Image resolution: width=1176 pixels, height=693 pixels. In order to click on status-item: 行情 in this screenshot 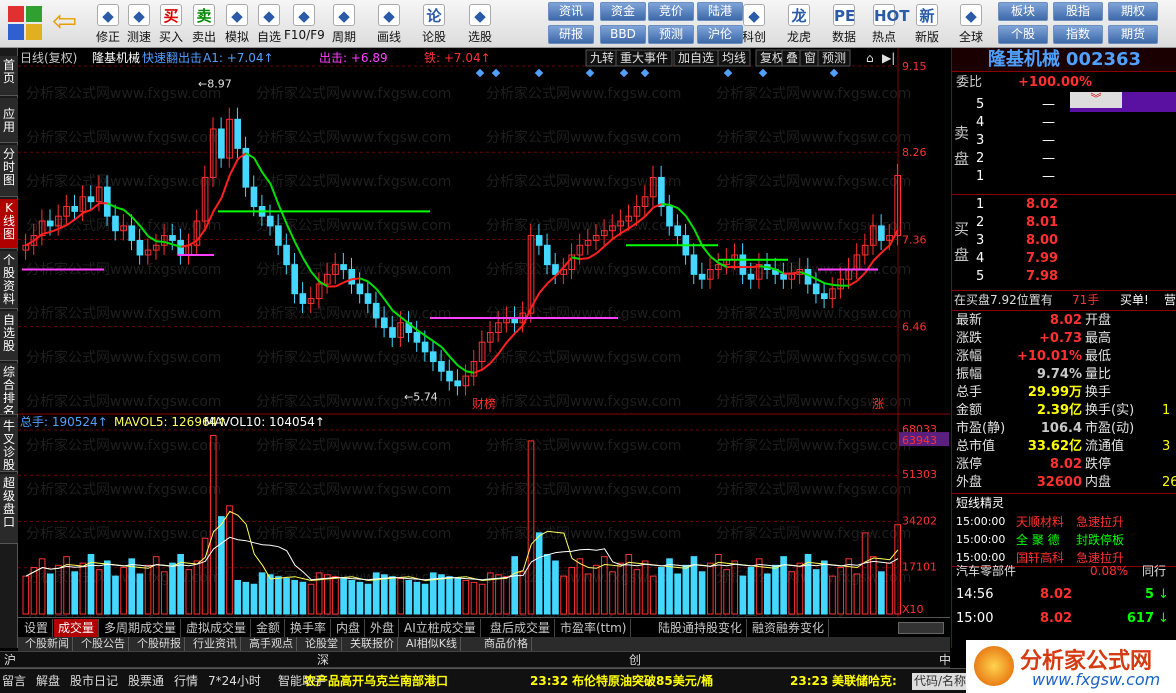, I will do `click(186, 681)`.